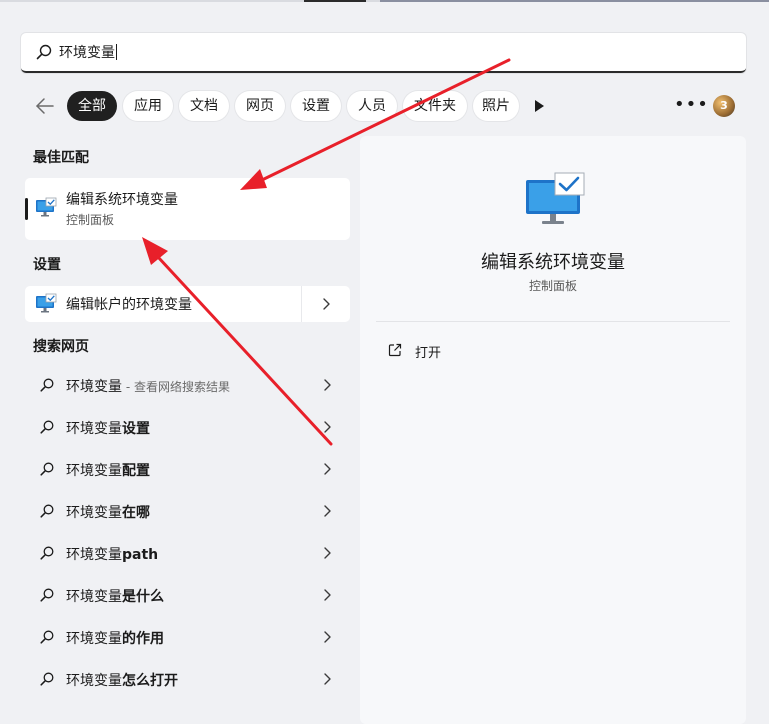 The image size is (769, 724). I want to click on text-cursor, so click(116, 52).